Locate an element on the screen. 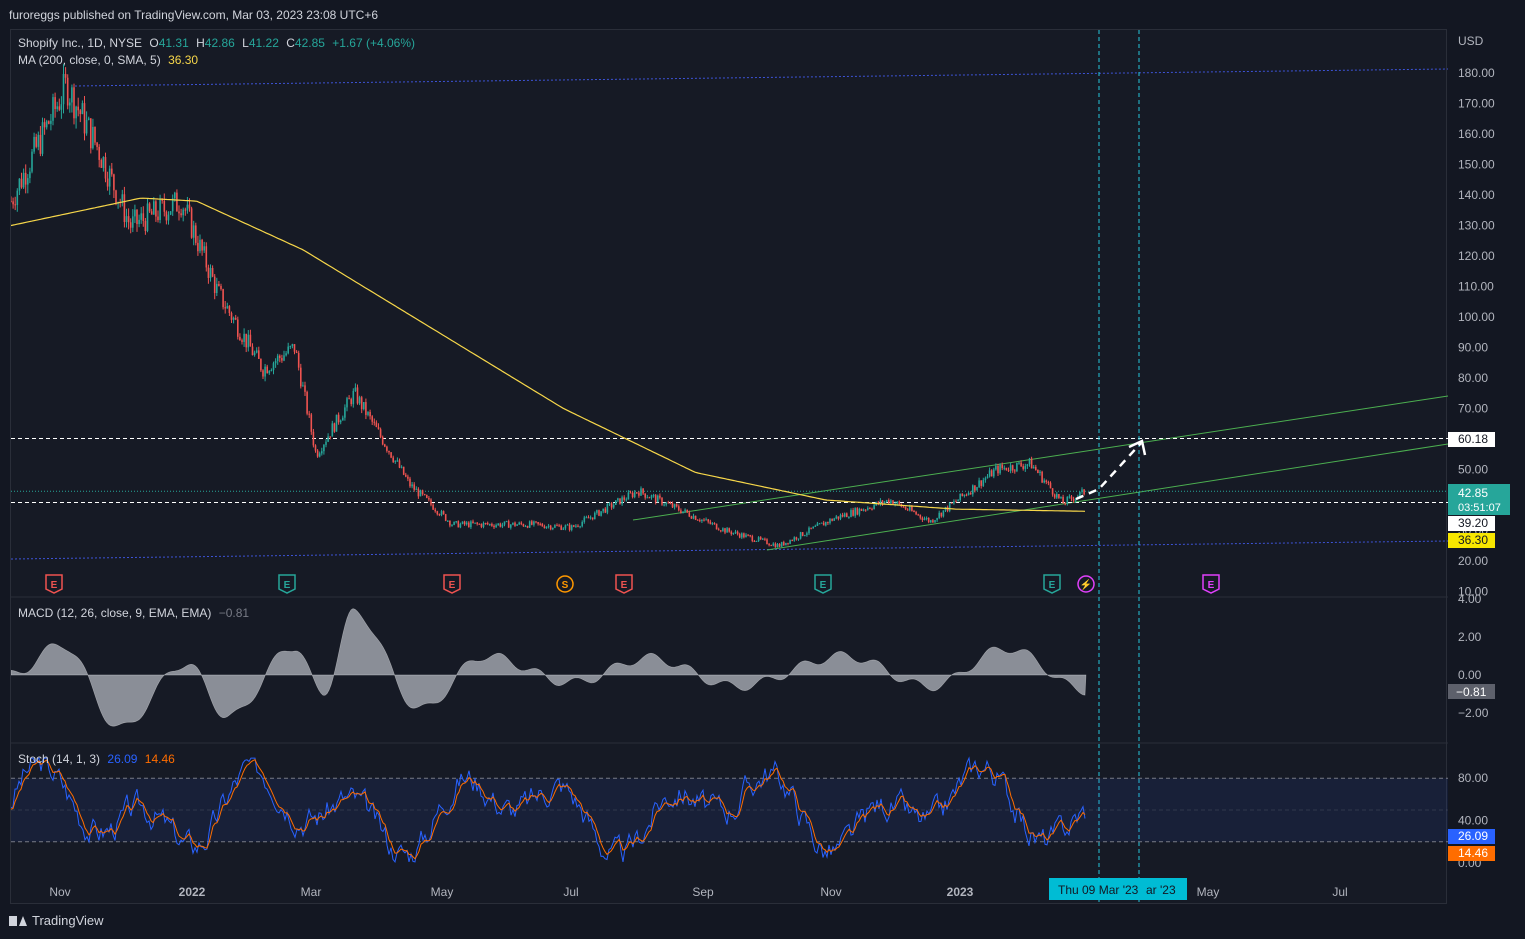  macd-label: MACD (12, 26, close, 9, EMA, EMA) is located at coordinates (115, 613).